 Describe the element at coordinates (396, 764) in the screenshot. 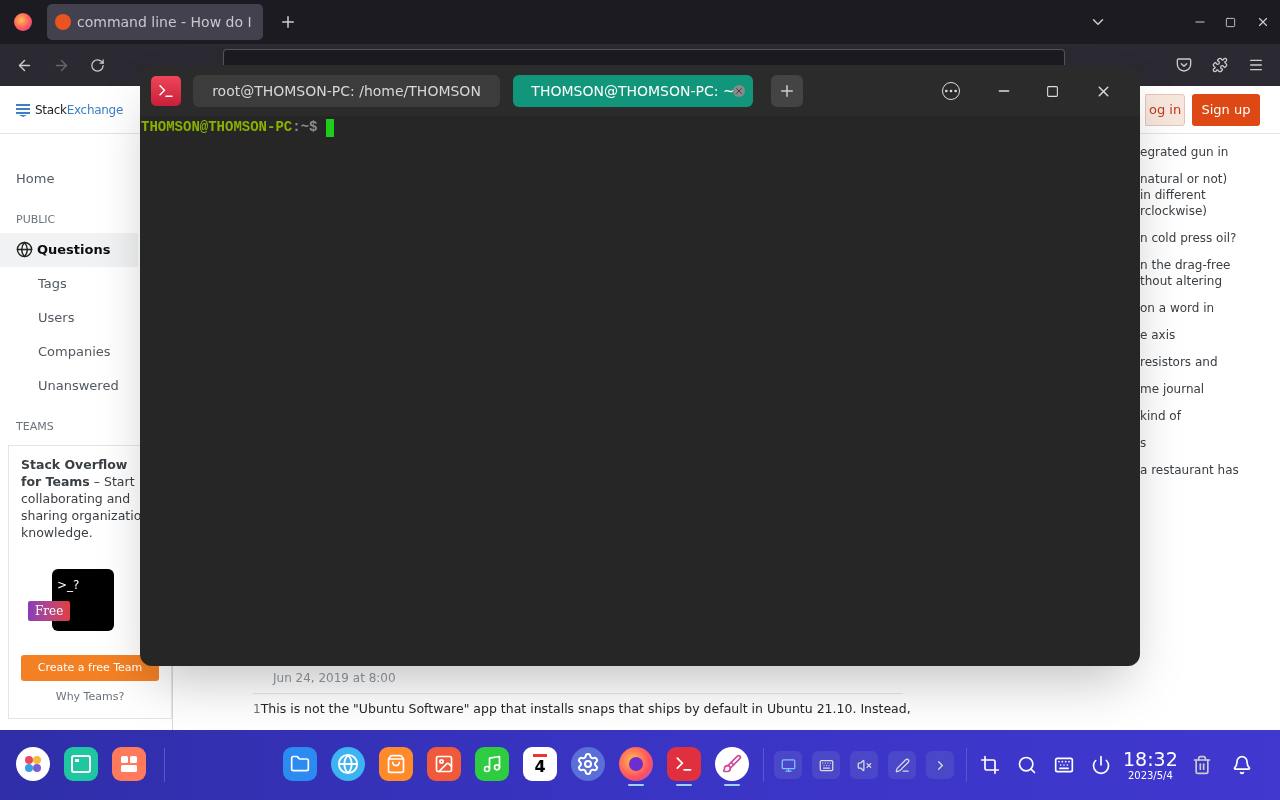

I see `shopping-bag-icon` at that location.